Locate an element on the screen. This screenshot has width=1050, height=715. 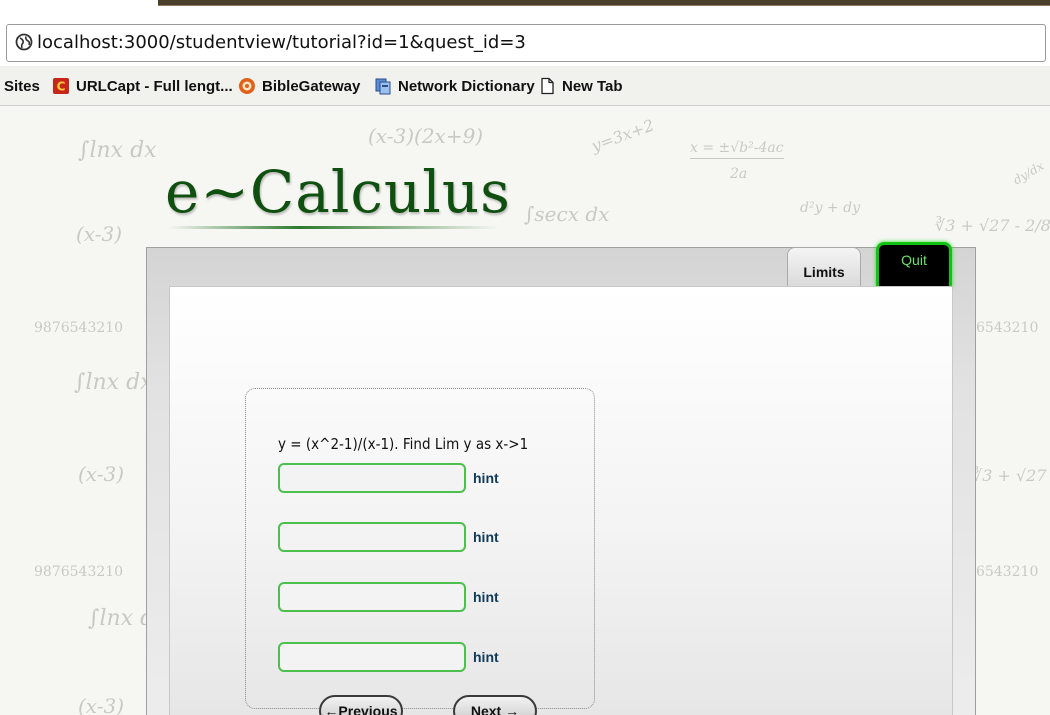
doodle-factors: (x-3)(2x+9) is located at coordinates (426, 136).